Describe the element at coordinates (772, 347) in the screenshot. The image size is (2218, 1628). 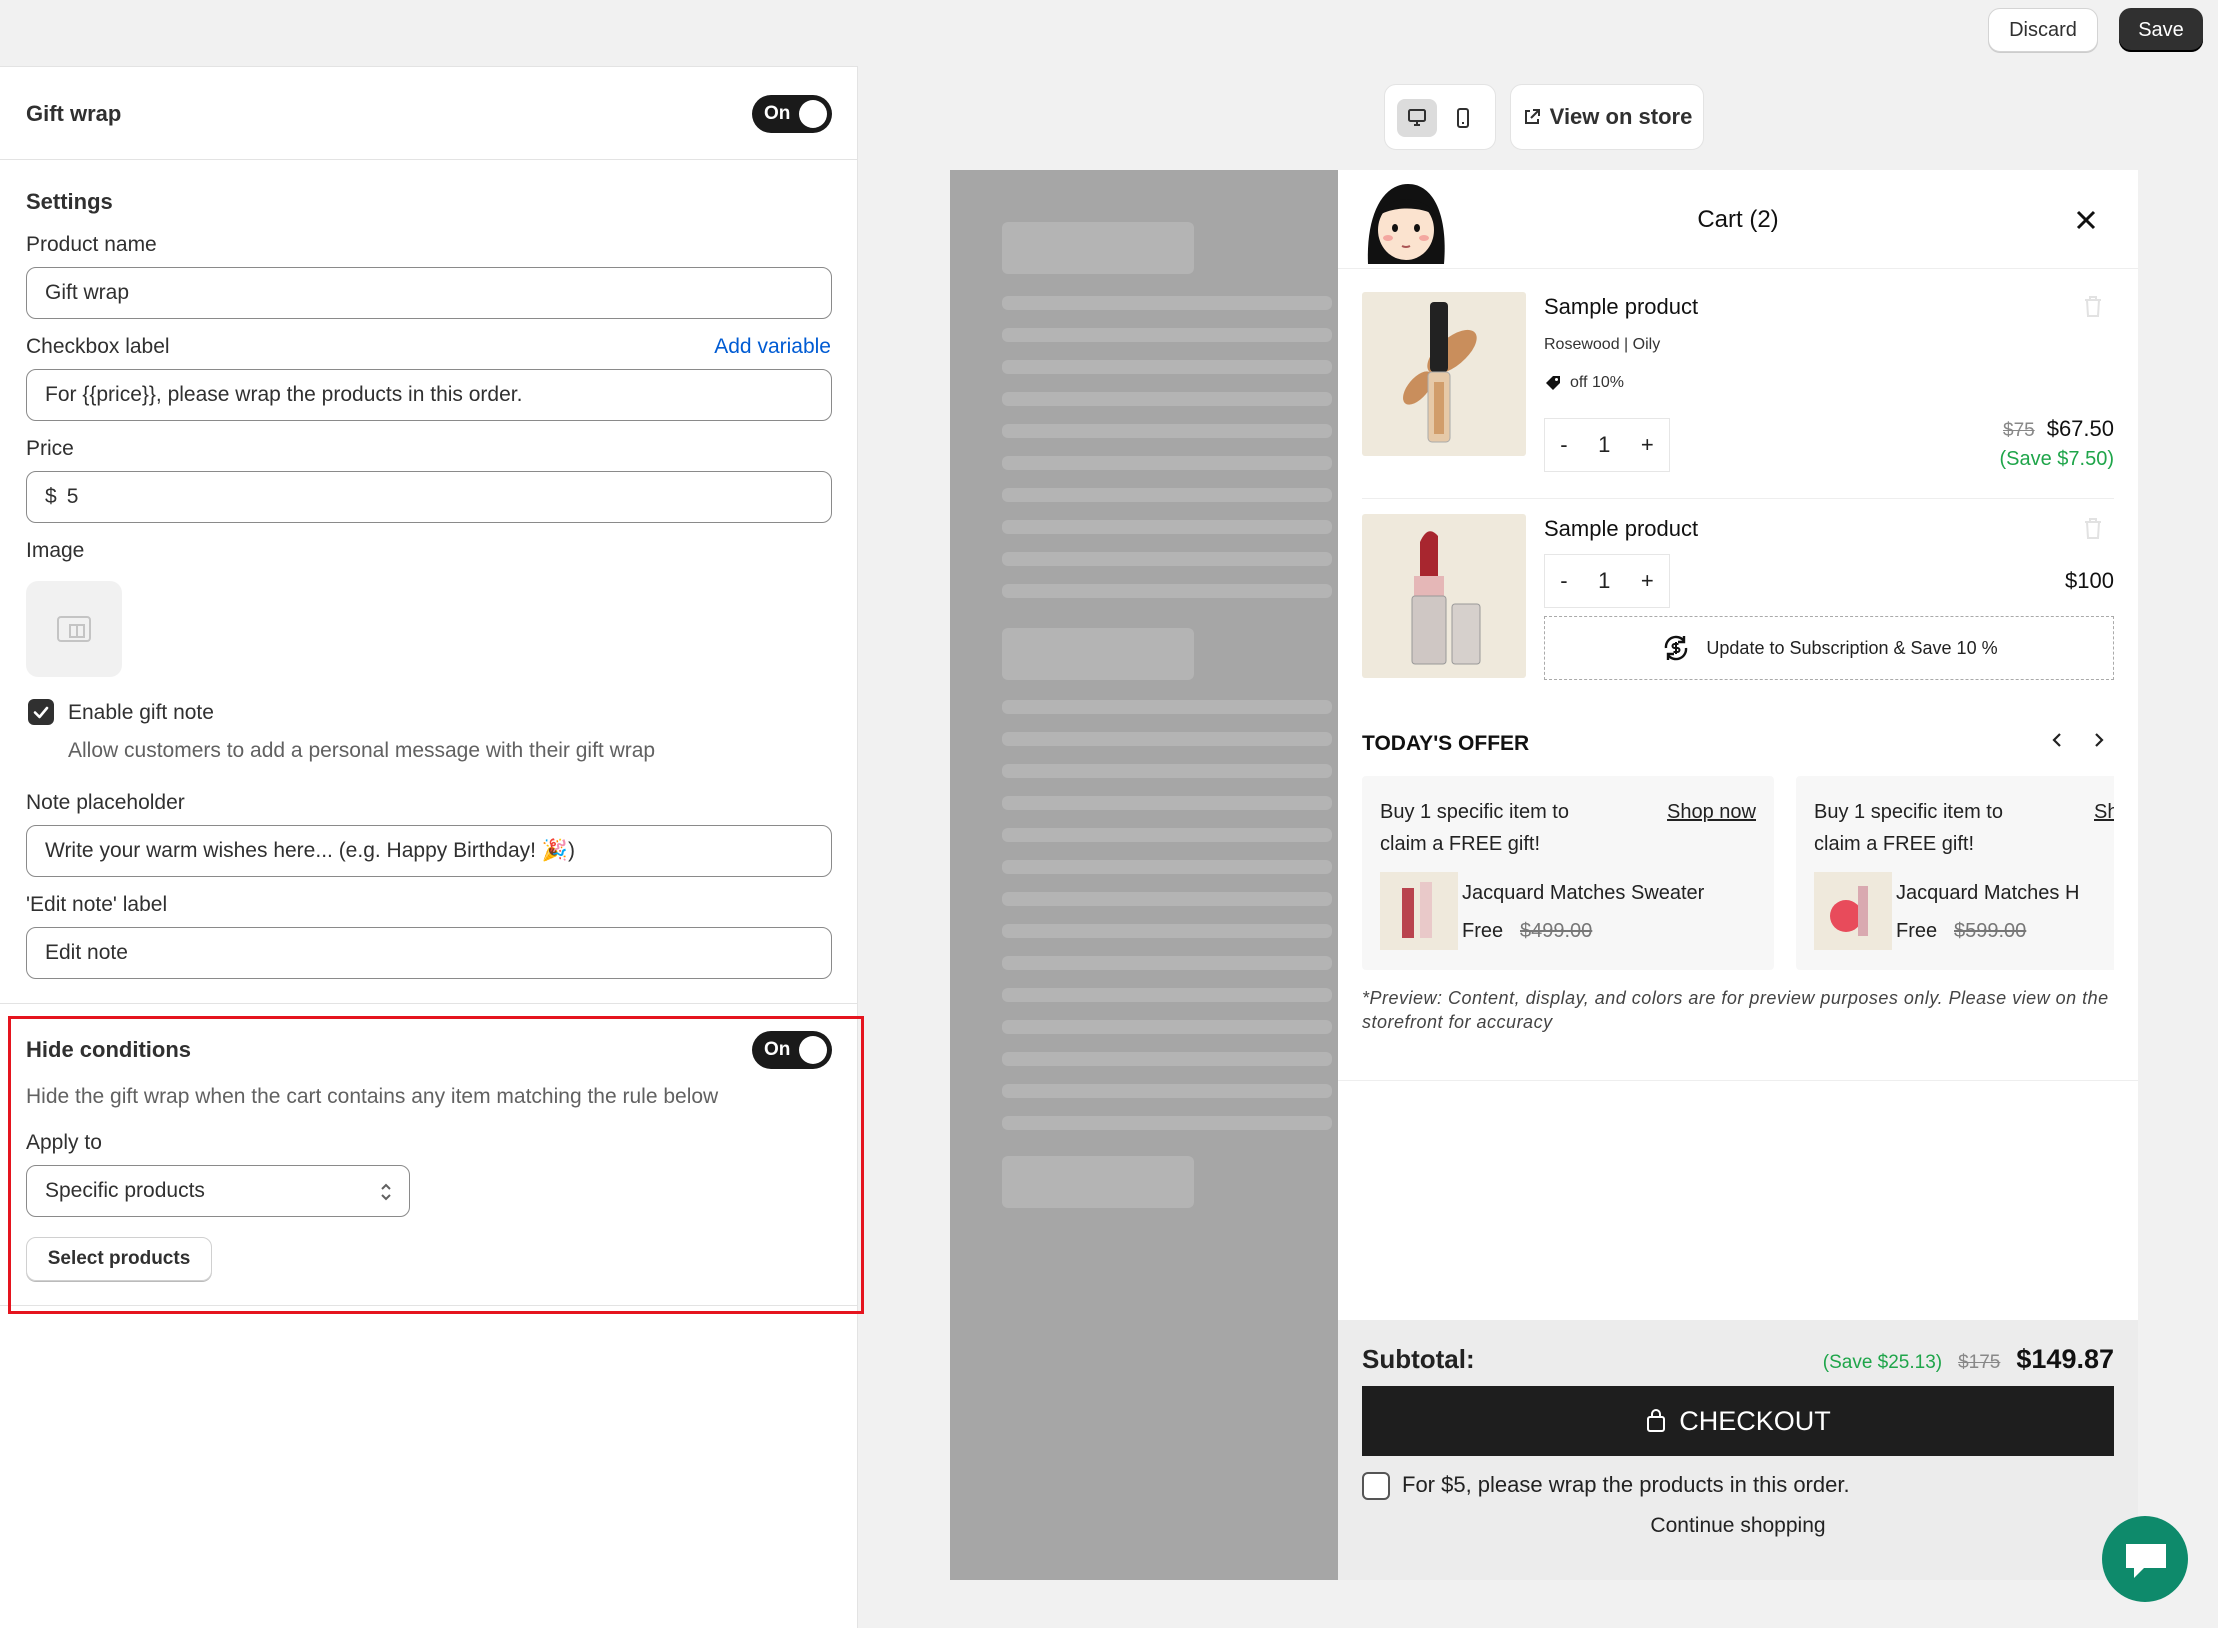
I see `add-variable-link: Add variable` at that location.